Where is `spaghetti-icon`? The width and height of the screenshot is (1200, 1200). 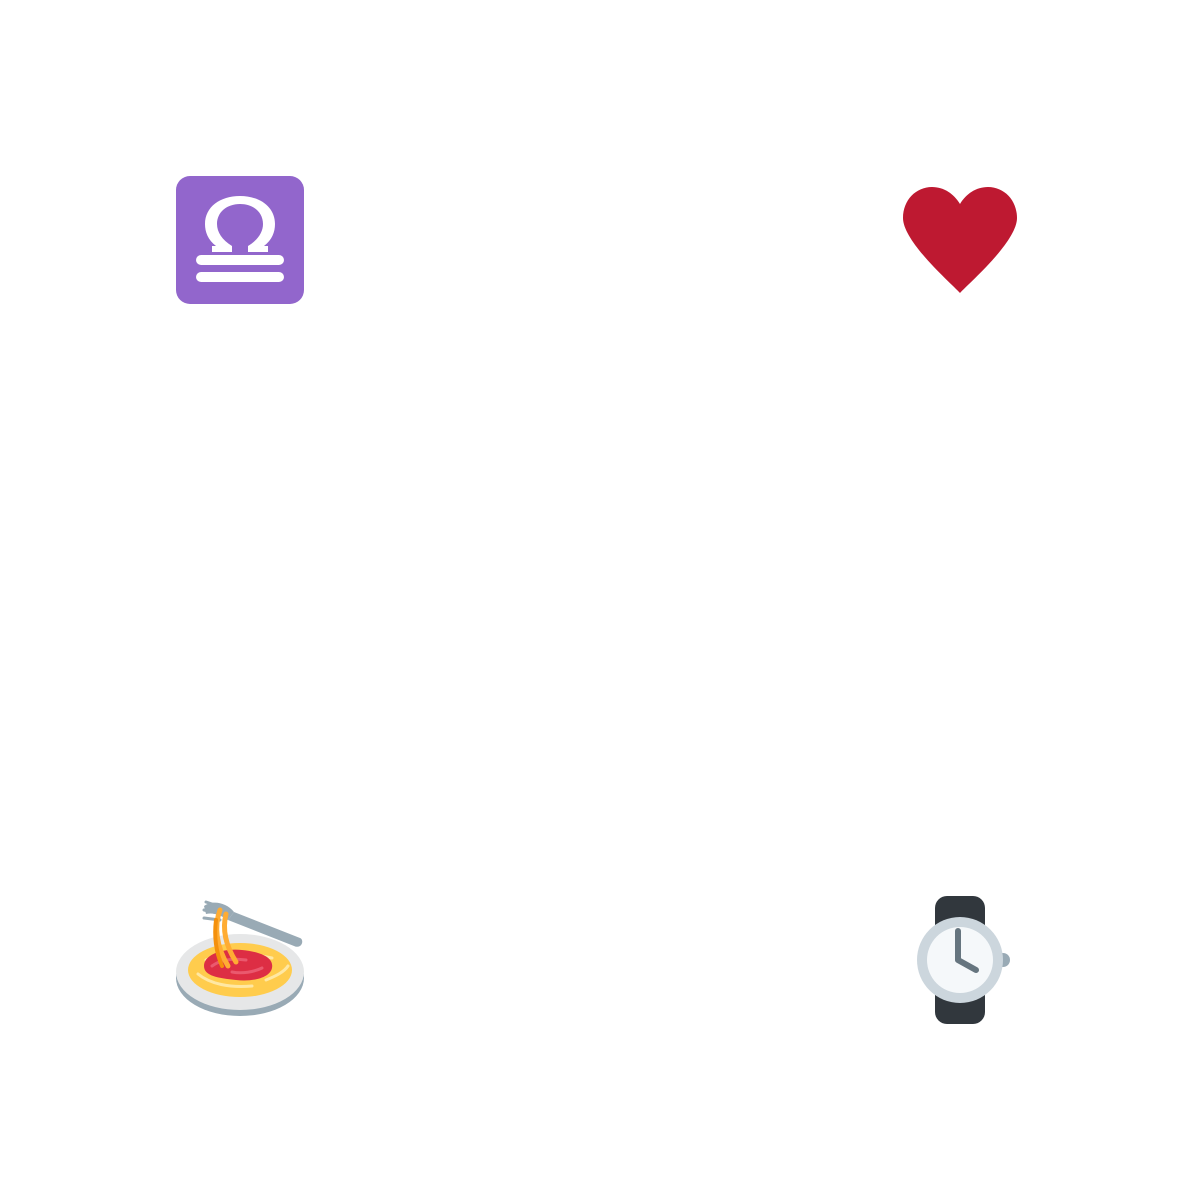
spaghetti-icon is located at coordinates (240, 960).